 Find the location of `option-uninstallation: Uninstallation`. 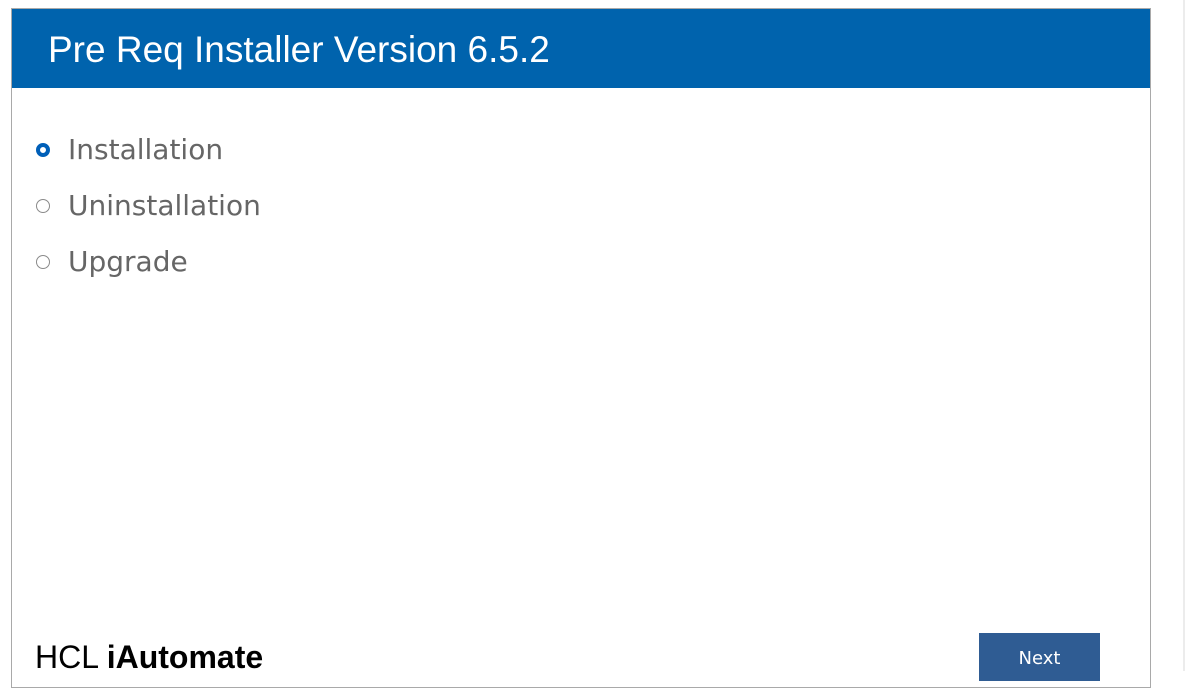

option-uninstallation: Uninstallation is located at coordinates (148, 206).